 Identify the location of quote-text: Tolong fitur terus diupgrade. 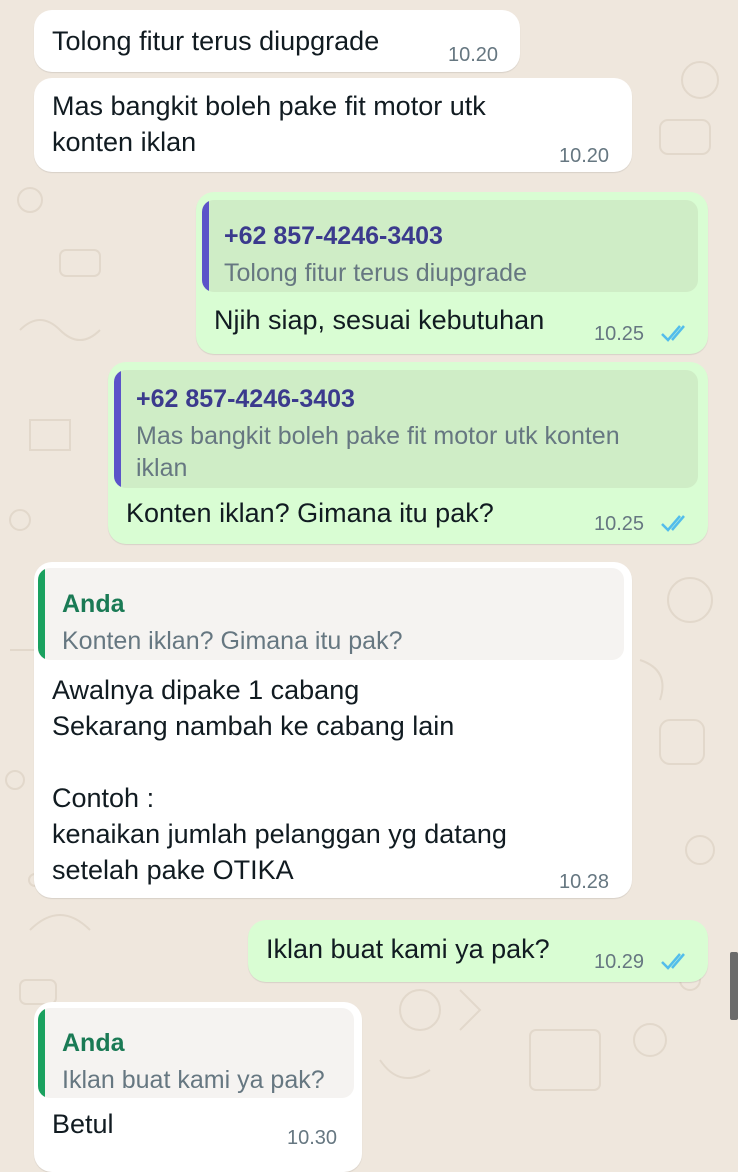
(375, 273).